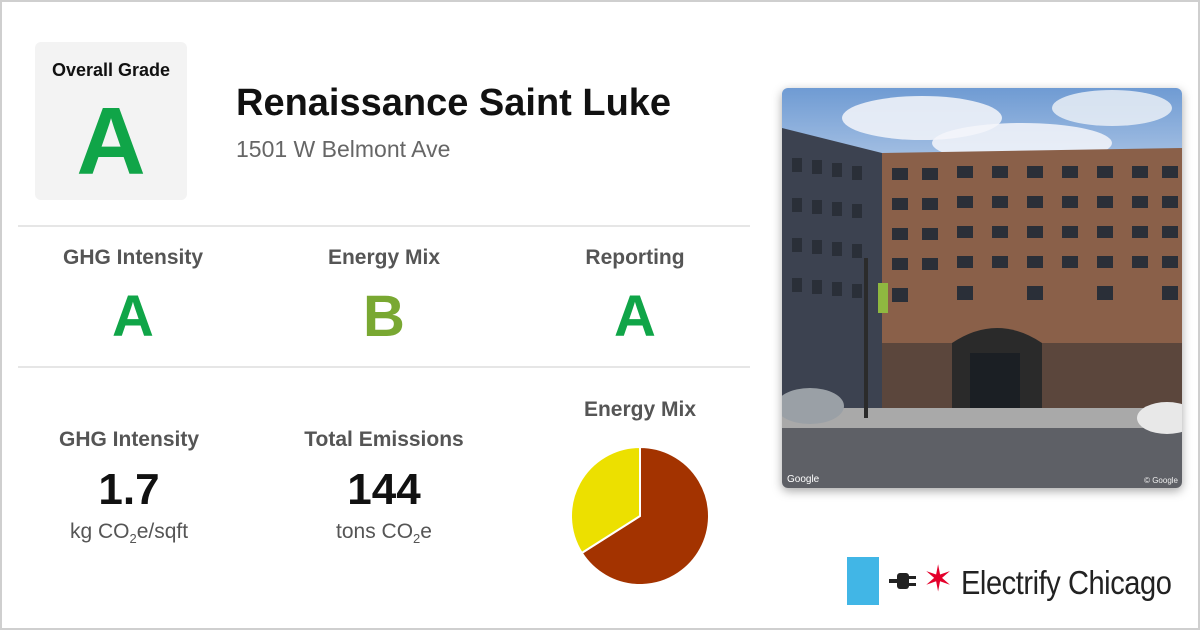 The width and height of the screenshot is (1200, 630). Describe the element at coordinates (635, 257) in the screenshot. I see `grade-title: Reporting` at that location.